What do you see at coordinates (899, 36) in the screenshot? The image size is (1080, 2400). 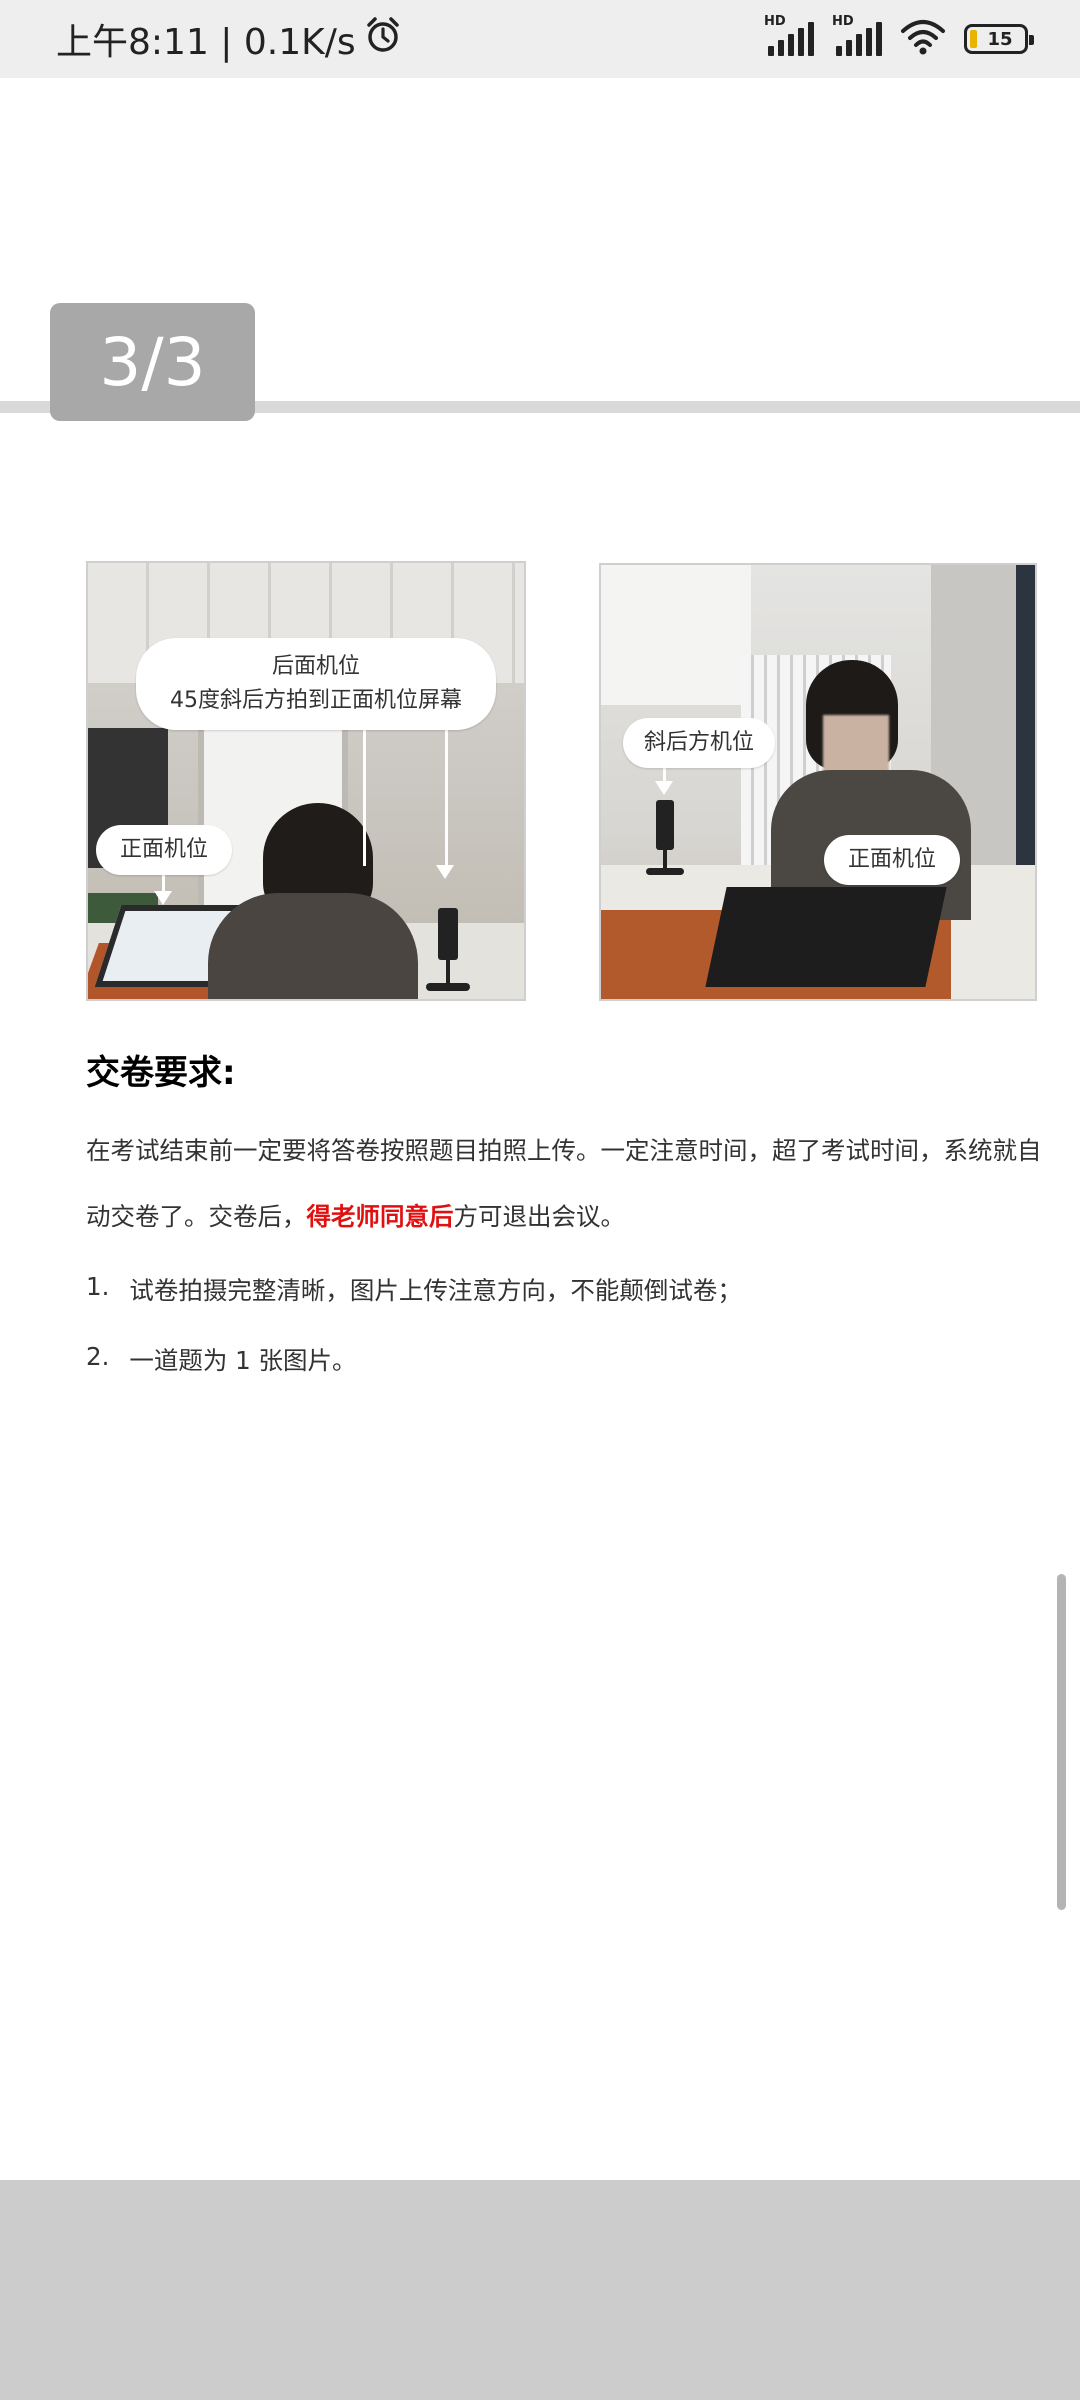 I see `status-right: HD HD 15` at bounding box center [899, 36].